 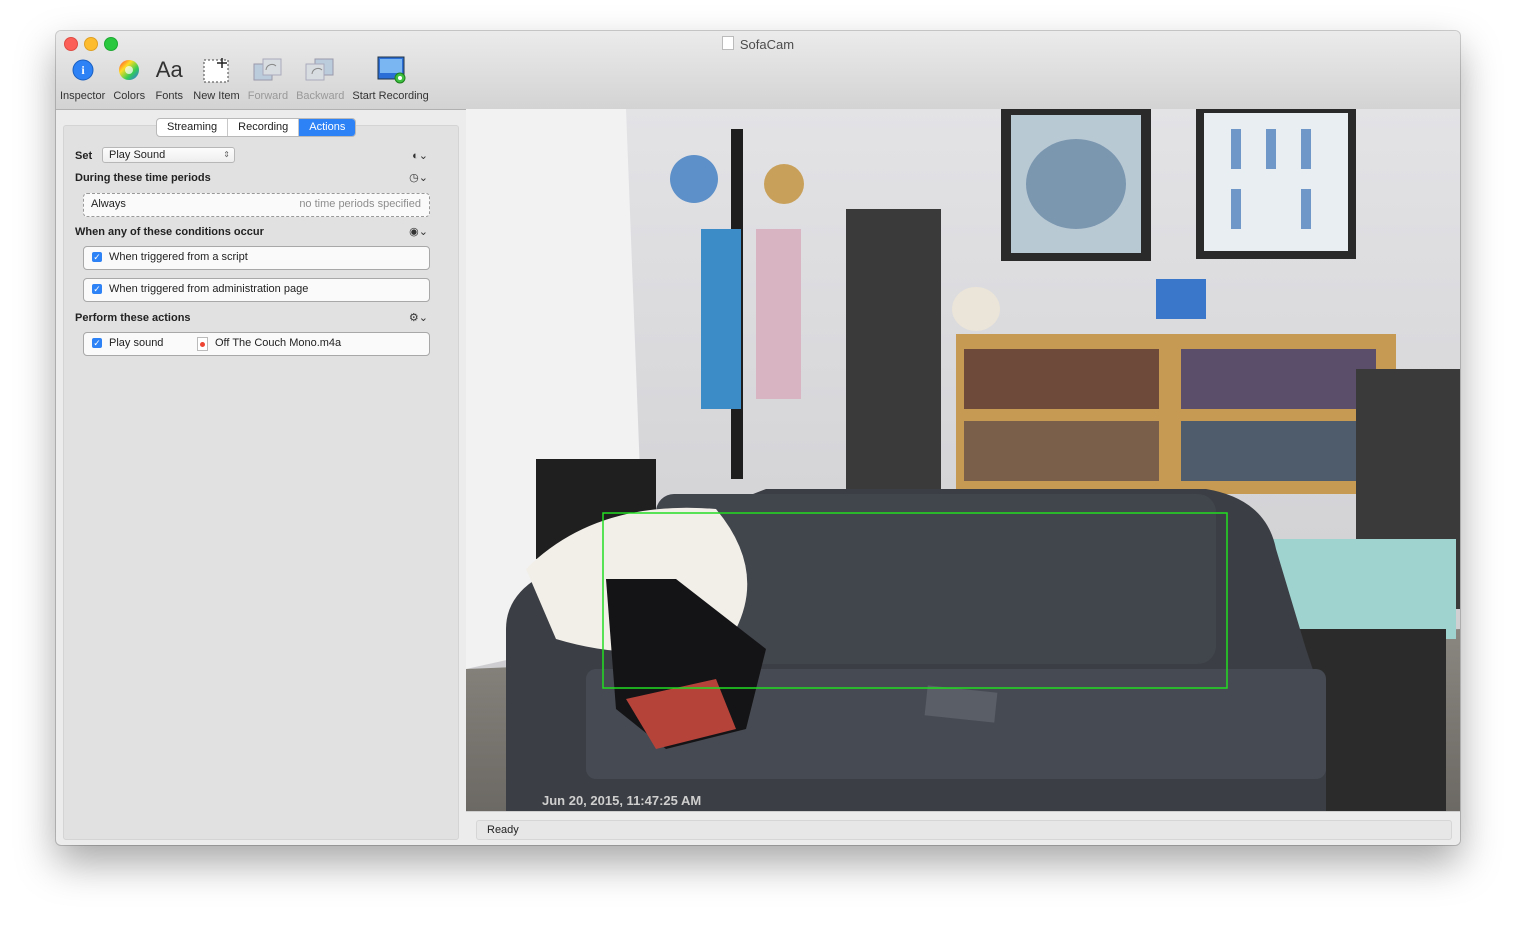 I want to click on status-bar: Ready, so click(x=963, y=828).